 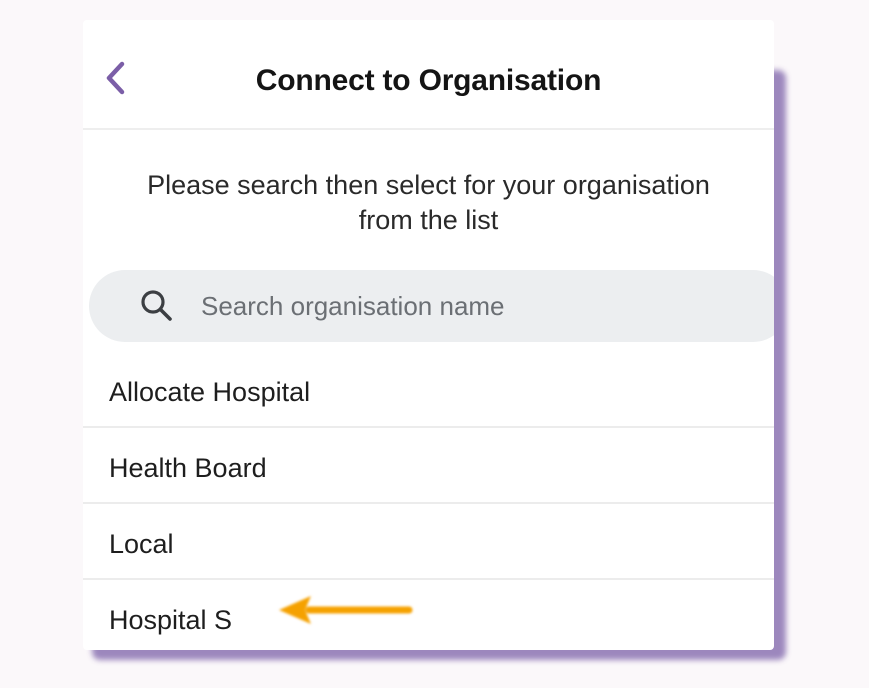 I want to click on search-bar, so click(x=431, y=306).